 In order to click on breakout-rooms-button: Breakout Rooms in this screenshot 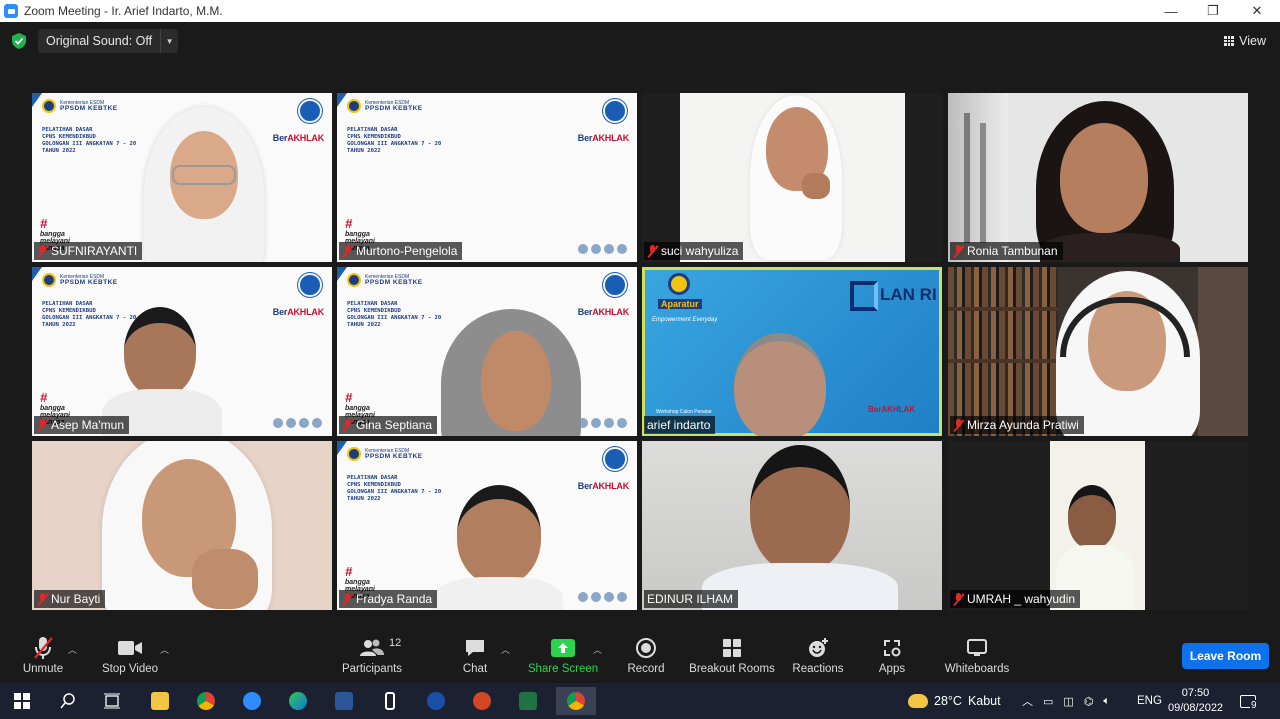, I will do `click(732, 655)`.